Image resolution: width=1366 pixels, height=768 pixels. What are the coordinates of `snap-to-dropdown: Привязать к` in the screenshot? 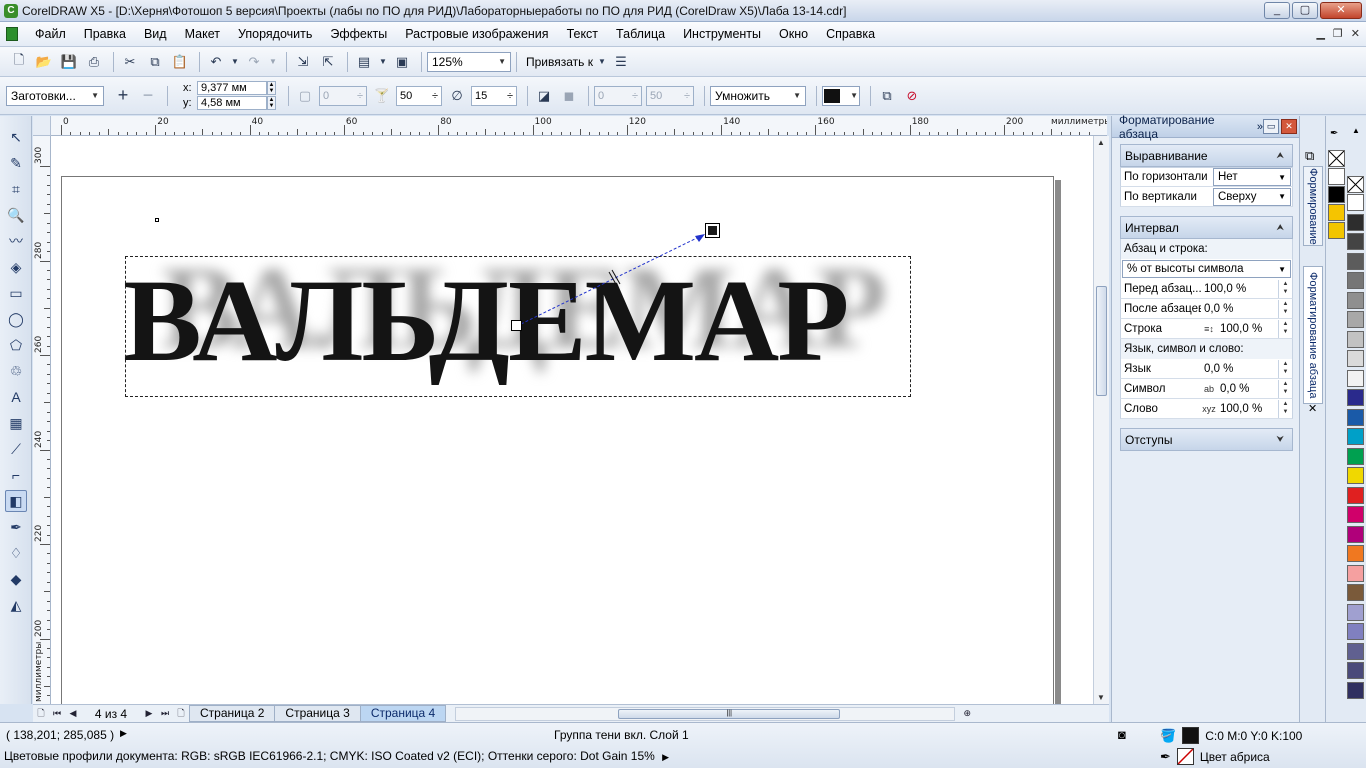 It's located at (559, 62).